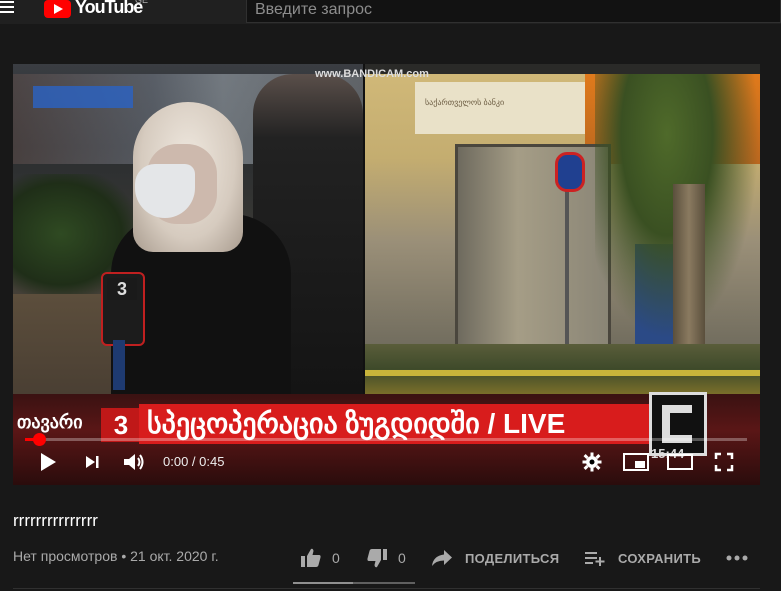  I want to click on channel-number: 3, so click(121, 425).